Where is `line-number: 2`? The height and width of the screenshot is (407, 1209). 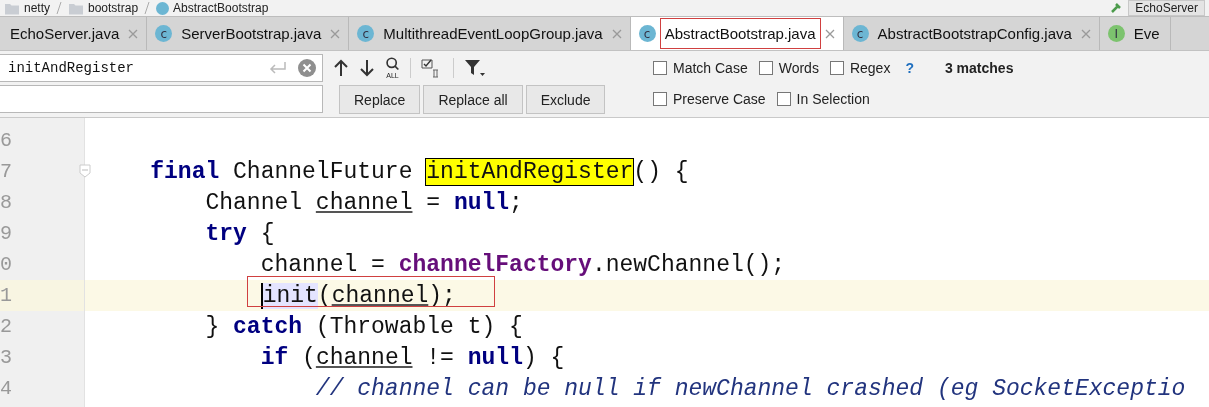 line-number: 2 is located at coordinates (6, 326).